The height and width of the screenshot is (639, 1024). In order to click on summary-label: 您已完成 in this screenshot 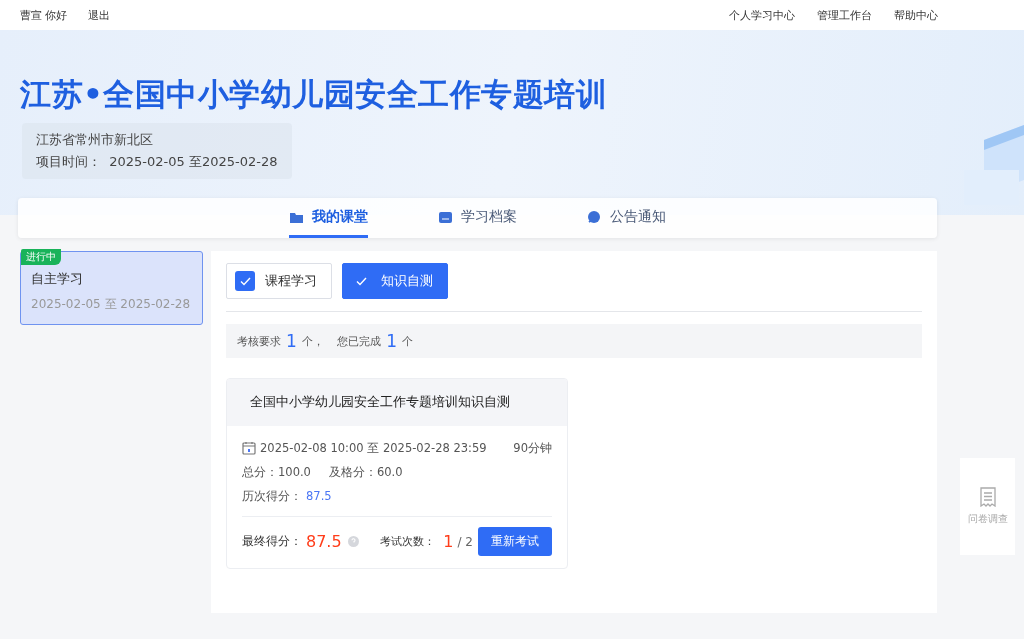, I will do `click(359, 341)`.